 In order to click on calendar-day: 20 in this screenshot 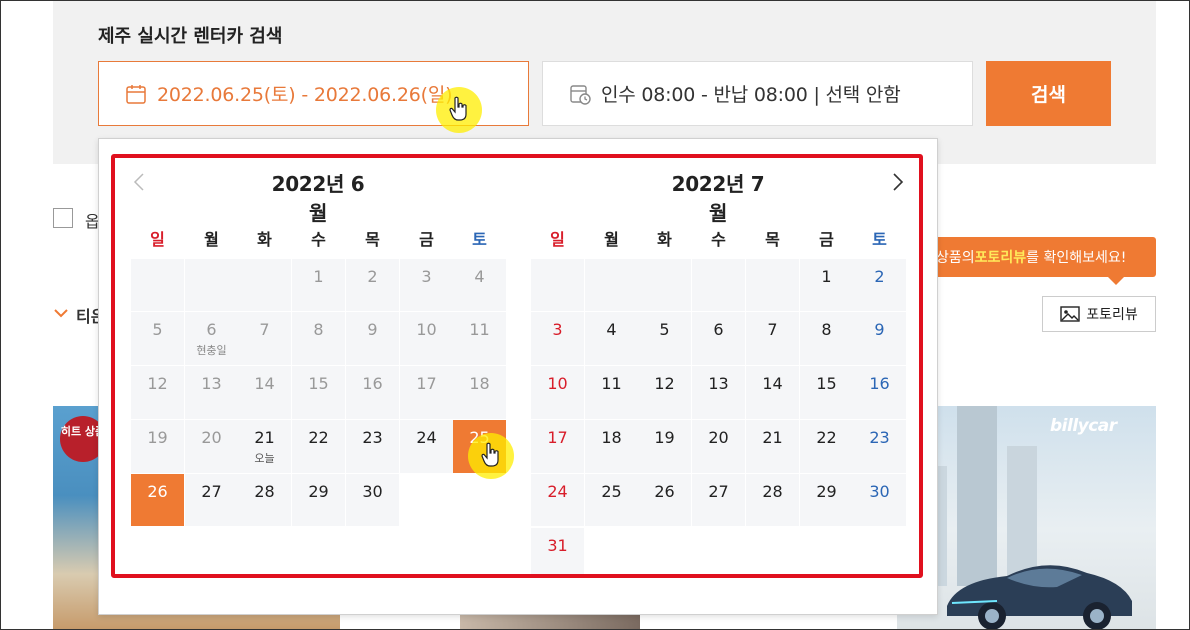, I will do `click(718, 446)`.